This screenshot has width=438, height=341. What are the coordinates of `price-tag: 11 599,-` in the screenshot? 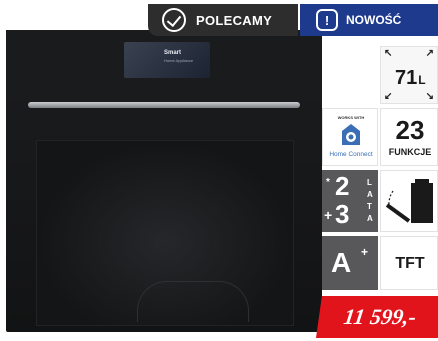 It's located at (377, 317).